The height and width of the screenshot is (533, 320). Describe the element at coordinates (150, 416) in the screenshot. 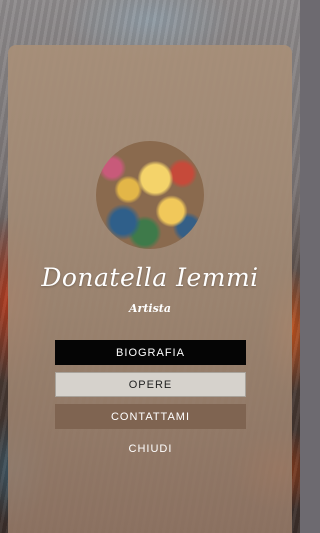

I see `contattami-button: CONTATTAMI` at that location.